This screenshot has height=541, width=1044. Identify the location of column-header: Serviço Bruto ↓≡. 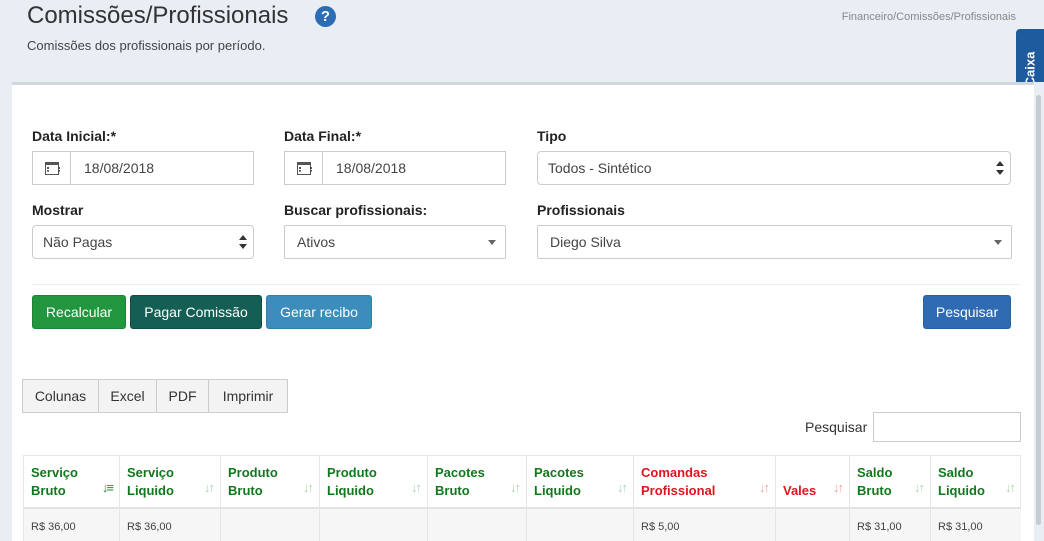
(72, 482).